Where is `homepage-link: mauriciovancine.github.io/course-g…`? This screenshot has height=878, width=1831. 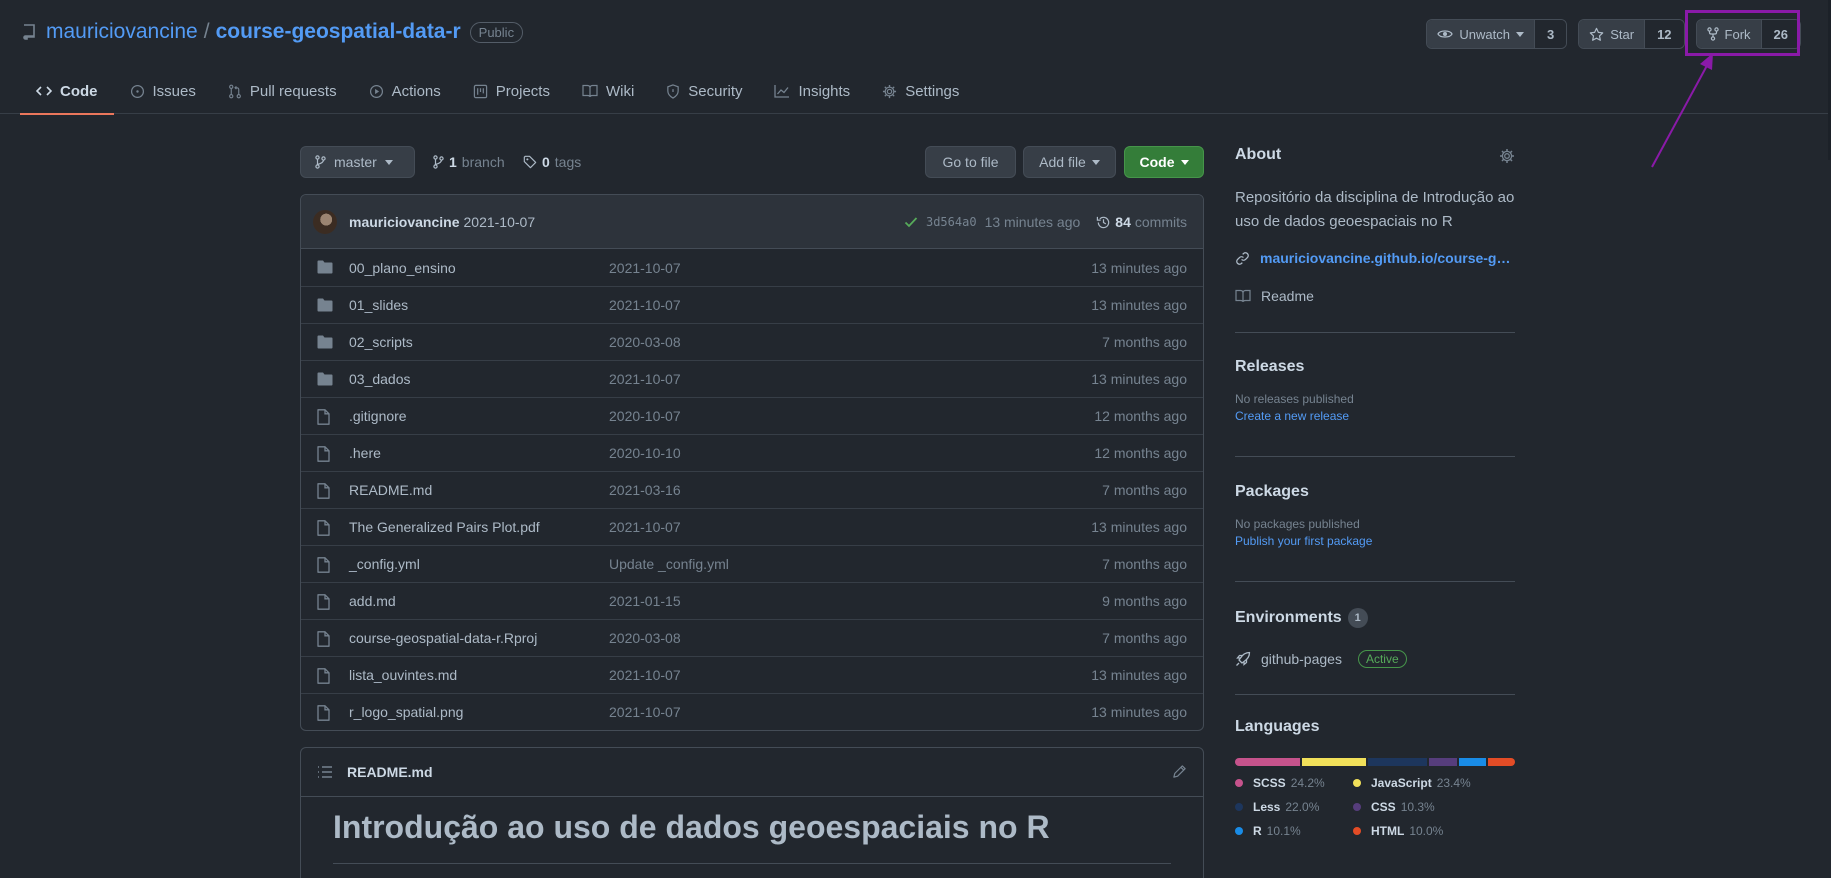
homepage-link: mauriciovancine.github.io/course-g… is located at coordinates (1372, 258).